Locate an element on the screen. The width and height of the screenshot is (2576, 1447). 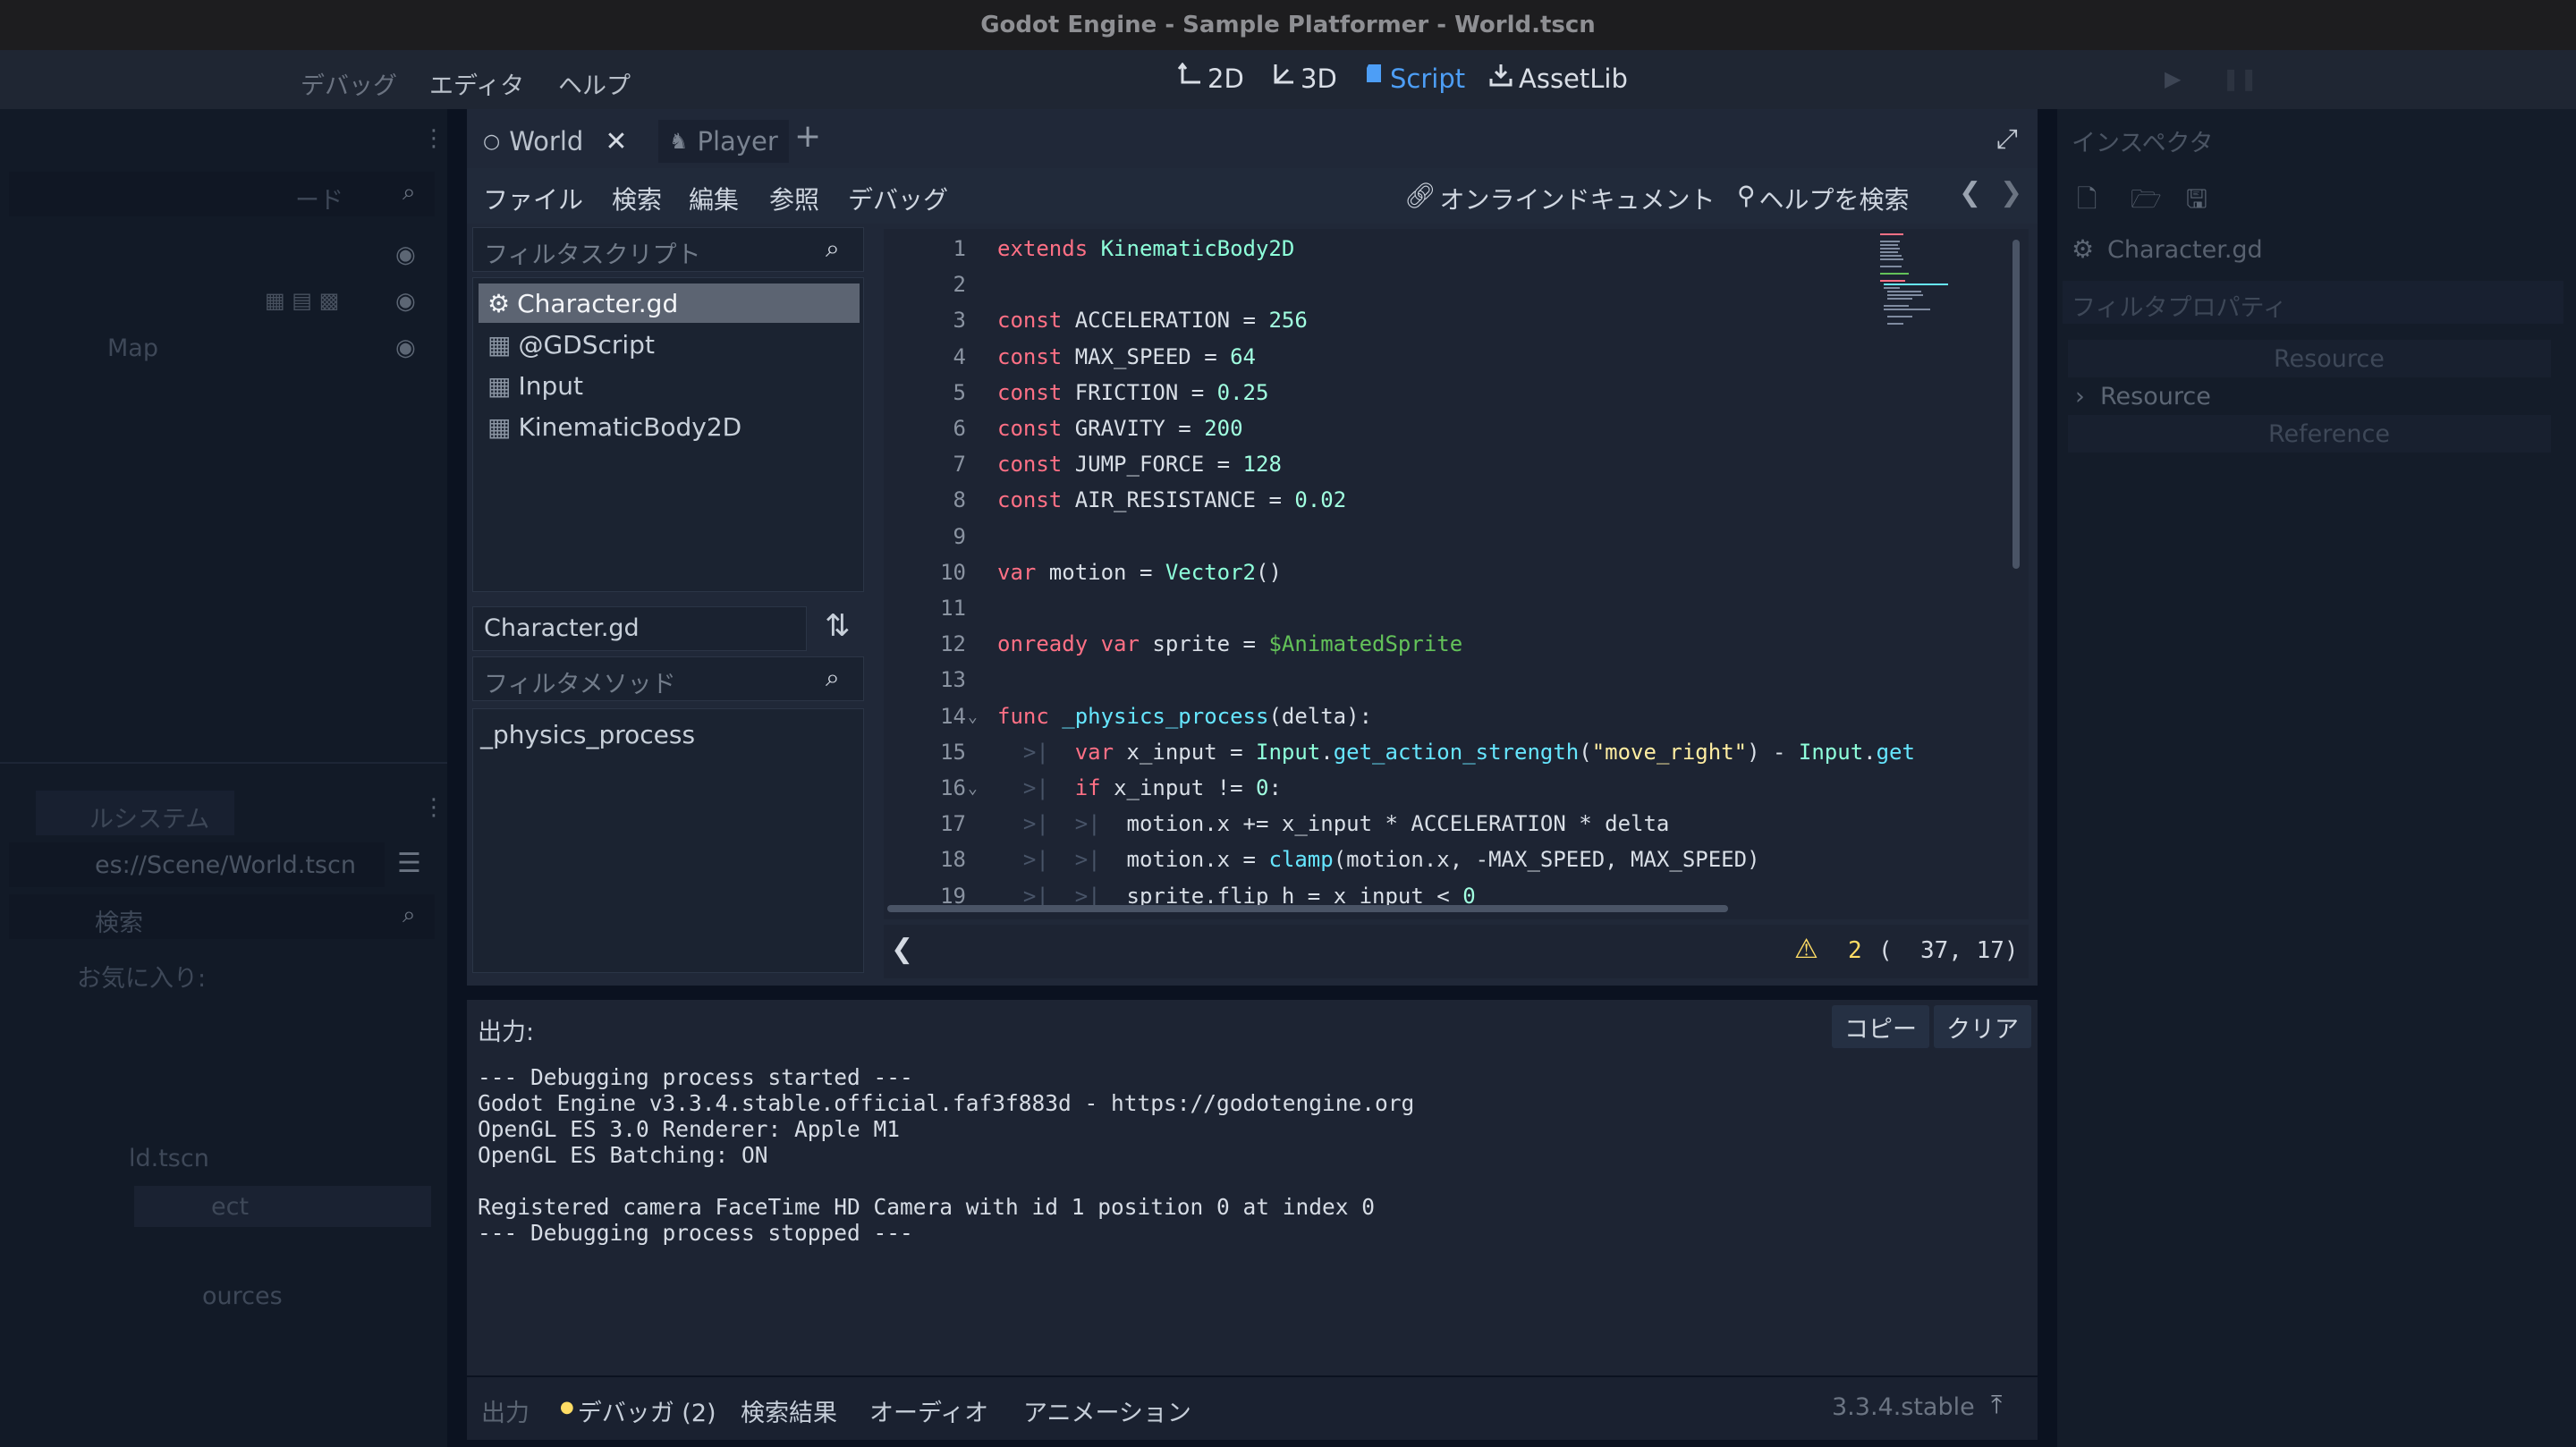
code-line: 20 >| >| is located at coordinates (1420, 918).